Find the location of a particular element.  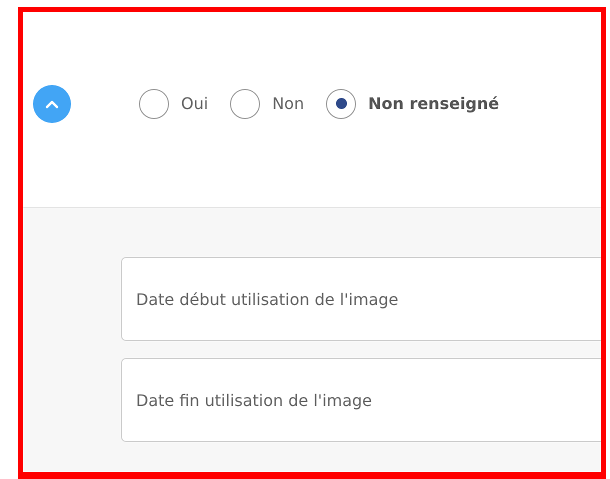

radio-option: Oui is located at coordinates (173, 103).